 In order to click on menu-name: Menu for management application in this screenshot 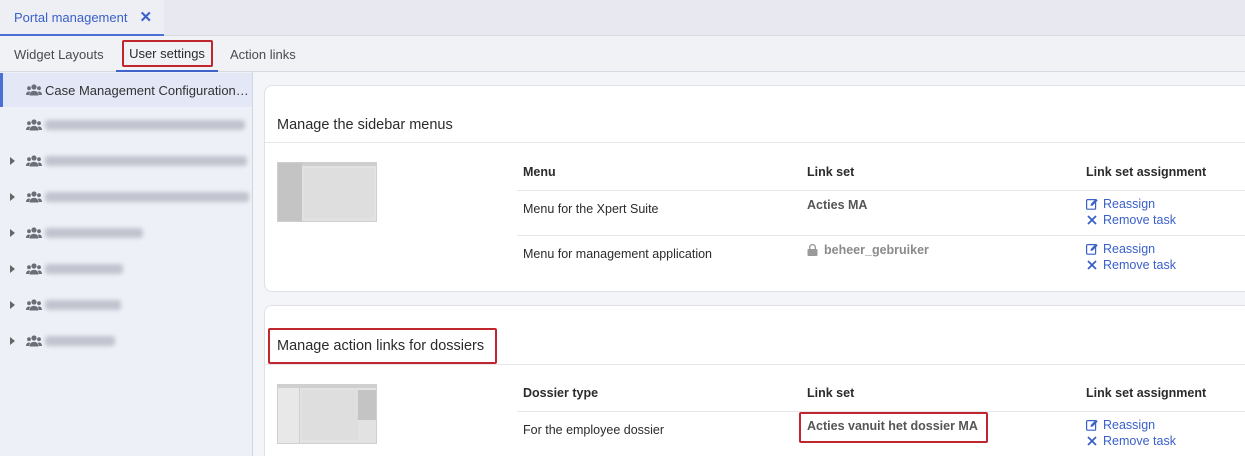, I will do `click(618, 254)`.